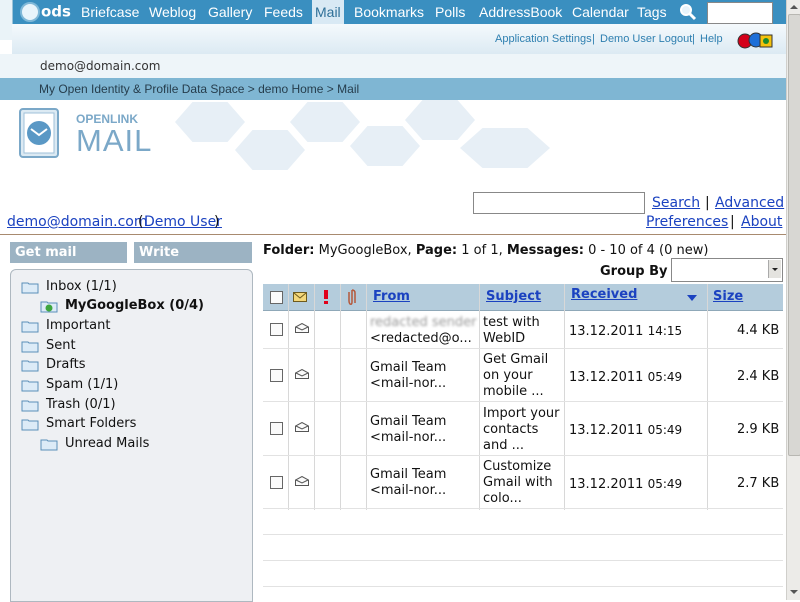 The width and height of the screenshot is (800, 602). Describe the element at coordinates (110, 12) in the screenshot. I see `nav-briefcase: Briefcase` at that location.